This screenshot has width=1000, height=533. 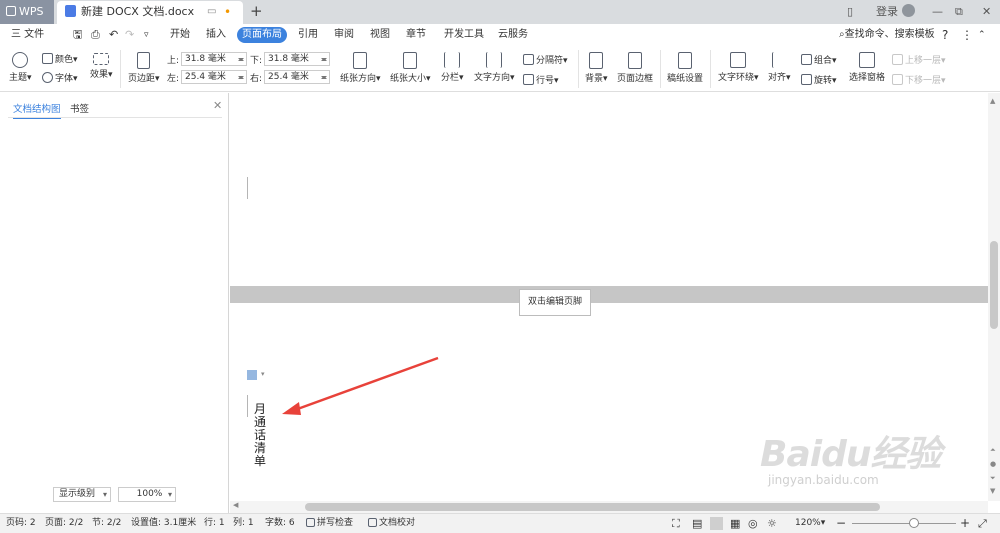 I want to click on tab-review: 审阅, so click(x=344, y=35).